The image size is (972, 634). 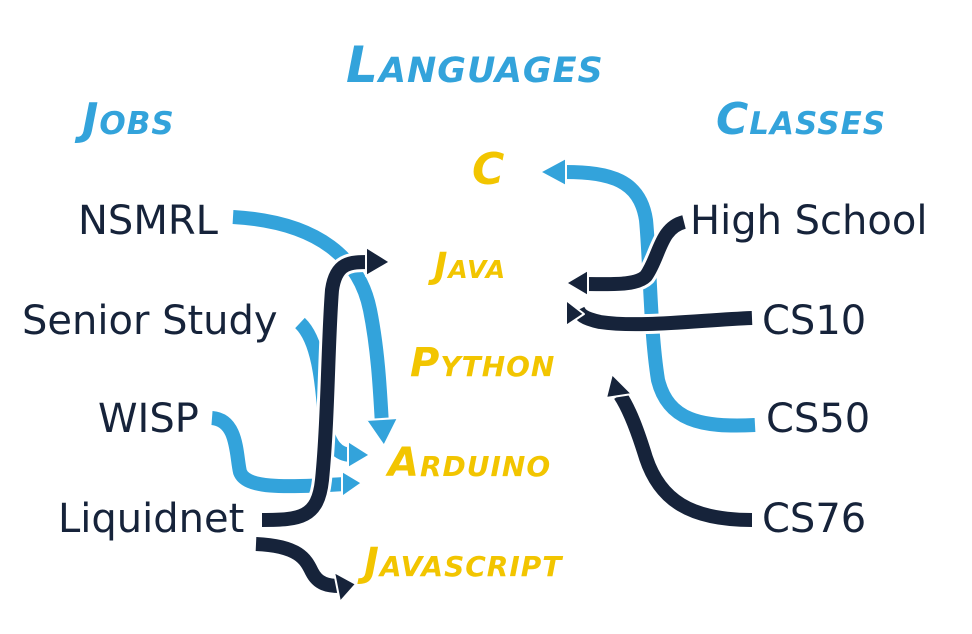 I want to click on language-arduino: Arduino, so click(x=470, y=463).